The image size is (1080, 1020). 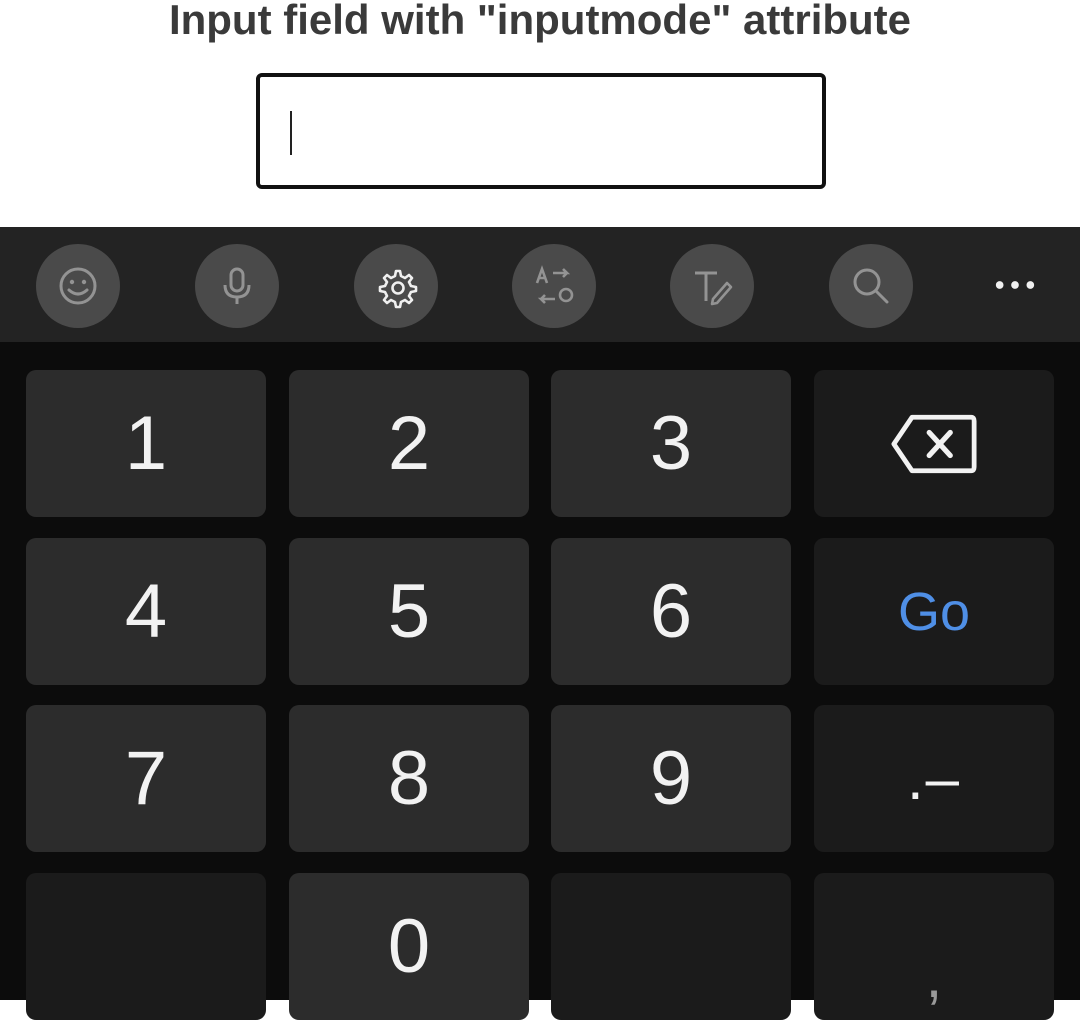 I want to click on microphone-icon, so click(x=237, y=285).